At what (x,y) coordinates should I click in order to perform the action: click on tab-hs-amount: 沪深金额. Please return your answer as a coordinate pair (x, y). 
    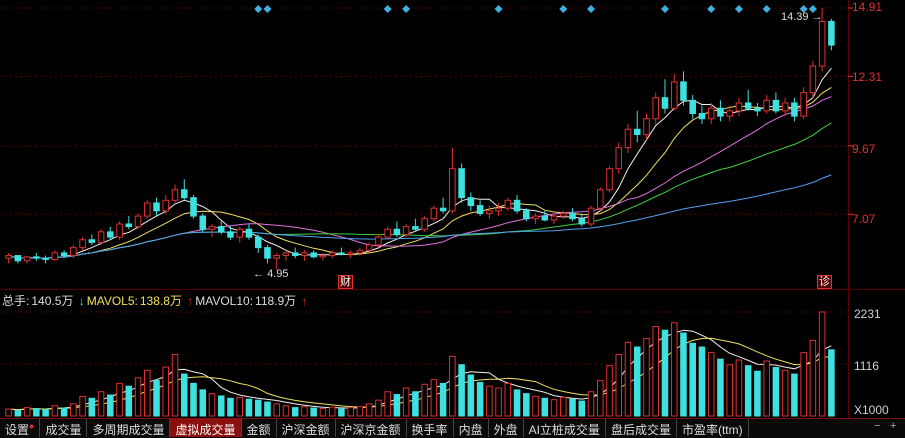
    Looking at the image, I should click on (306, 428).